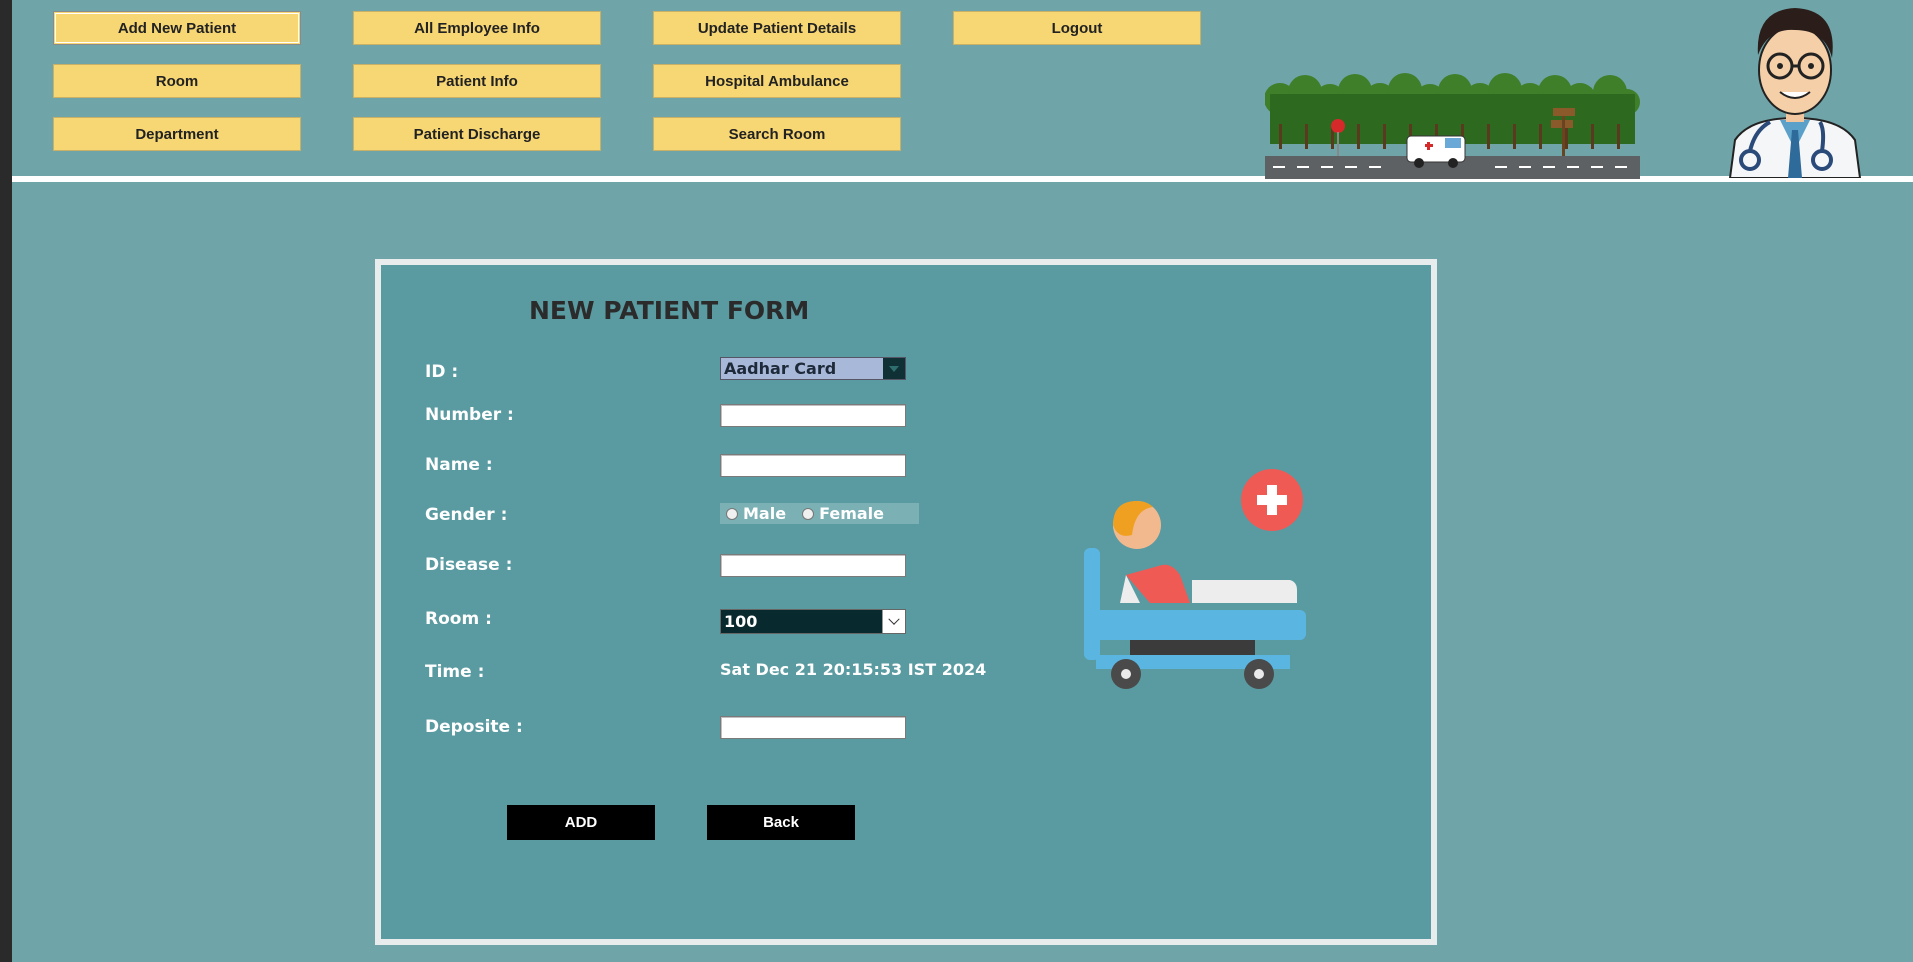 The width and height of the screenshot is (1913, 962). Describe the element at coordinates (581, 822) in the screenshot. I see `add-button: ADD` at that location.